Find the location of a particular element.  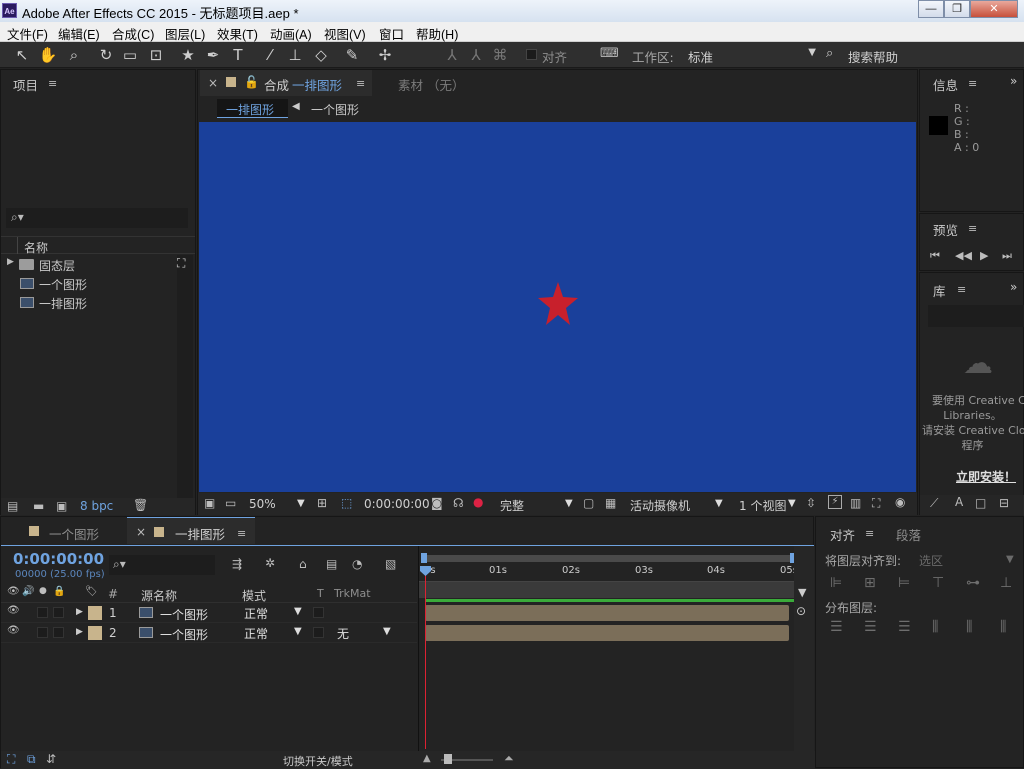

workspace-dropdown: 标准 ▼ is located at coordinates (752, 55).